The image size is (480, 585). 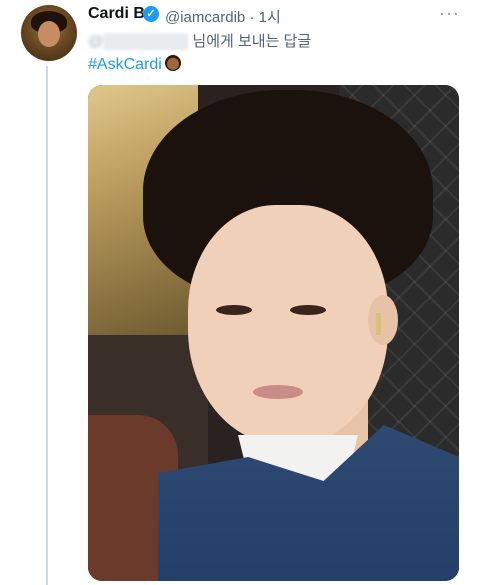 I want to click on avatar, so click(x=49, y=33).